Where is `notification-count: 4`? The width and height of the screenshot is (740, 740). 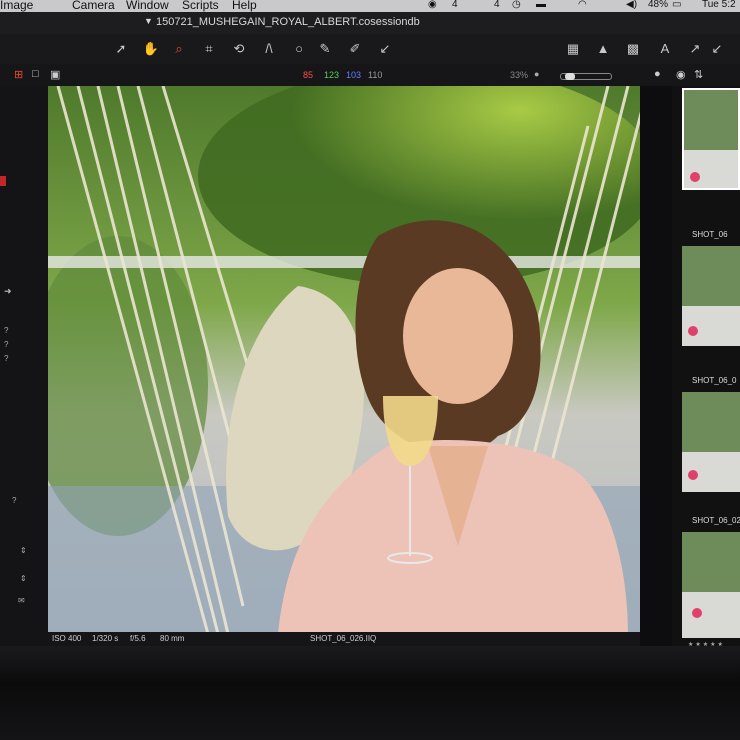 notification-count: 4 is located at coordinates (455, 5).